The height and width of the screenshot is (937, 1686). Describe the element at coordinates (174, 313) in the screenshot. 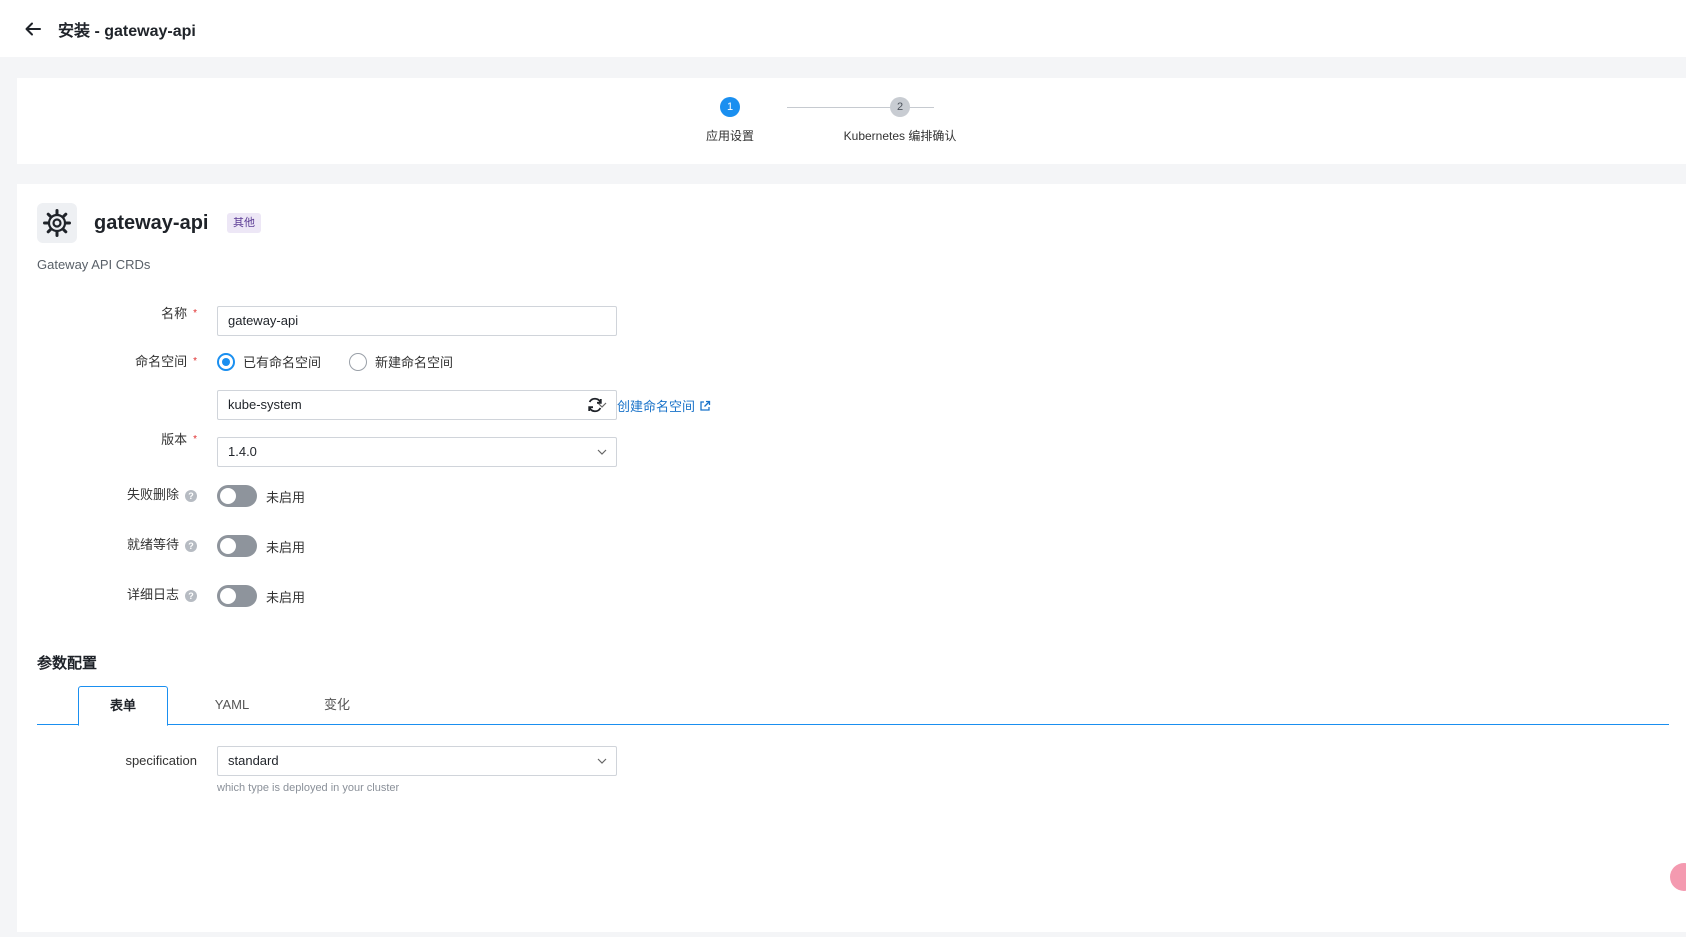

I see `name-label-text: 名称` at that location.